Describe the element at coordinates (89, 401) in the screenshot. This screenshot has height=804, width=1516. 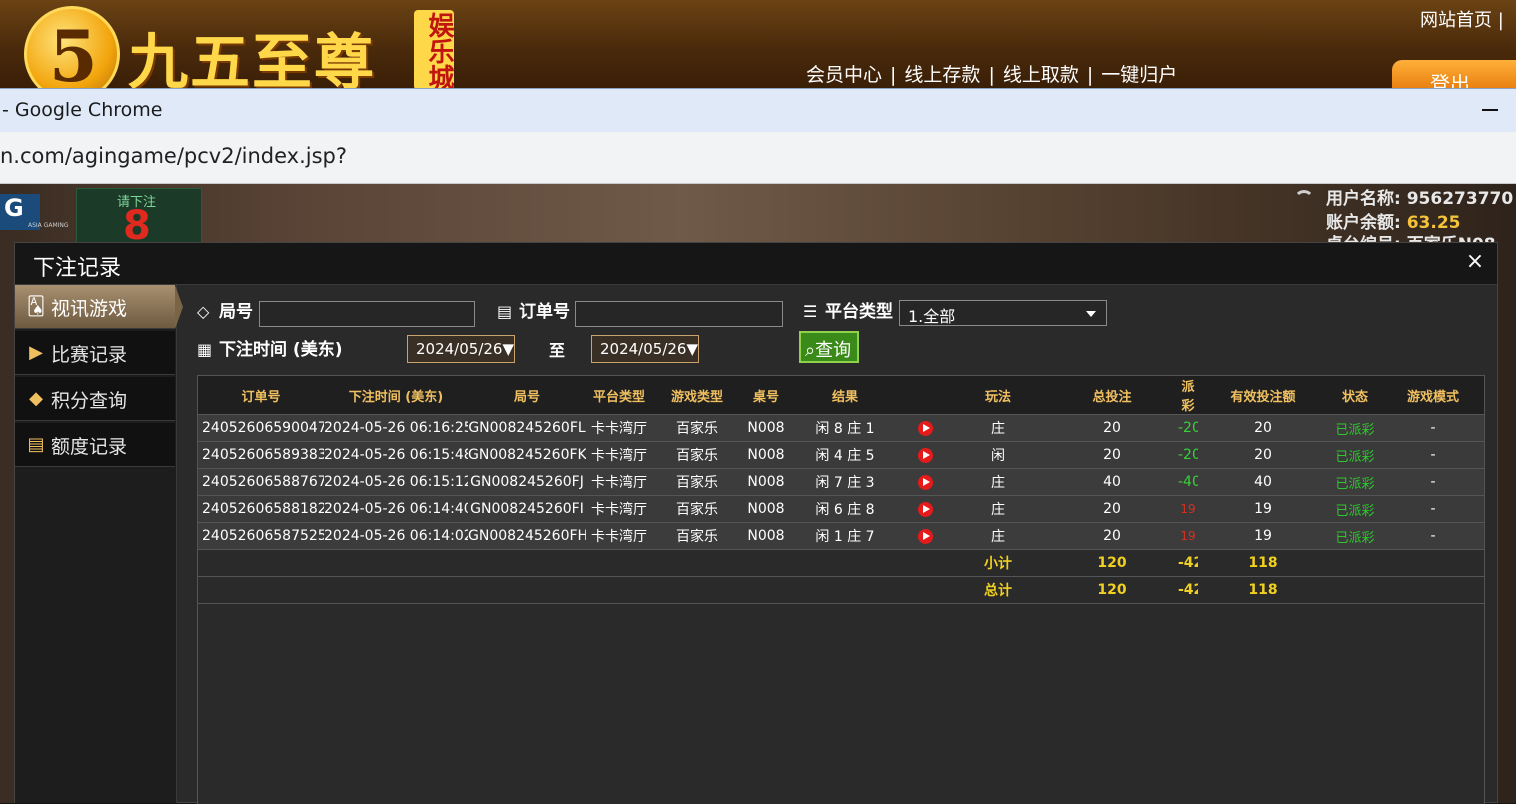
I see `sidebar-item-label: 积分查询` at that location.